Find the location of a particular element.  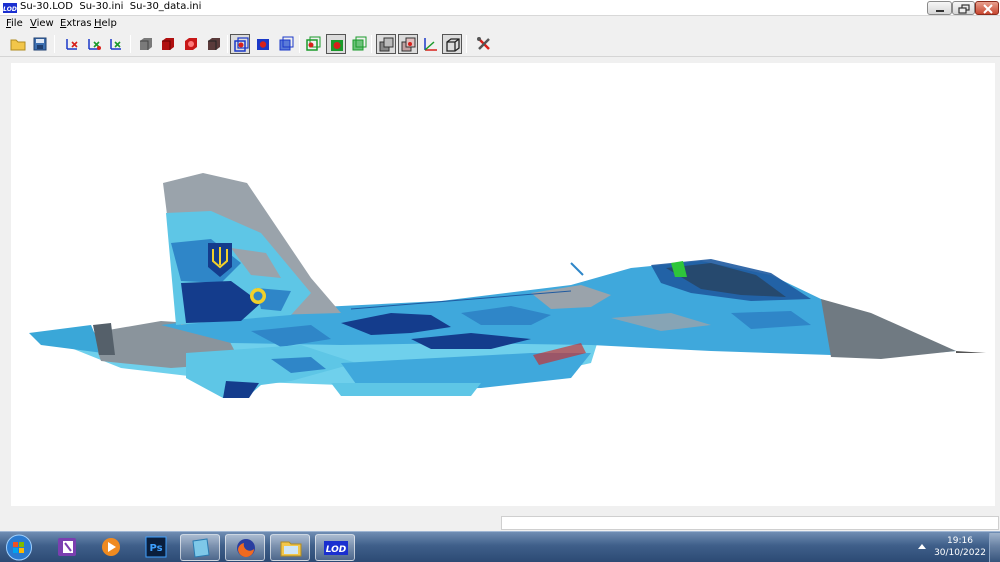

axes-button is located at coordinates (430, 44).